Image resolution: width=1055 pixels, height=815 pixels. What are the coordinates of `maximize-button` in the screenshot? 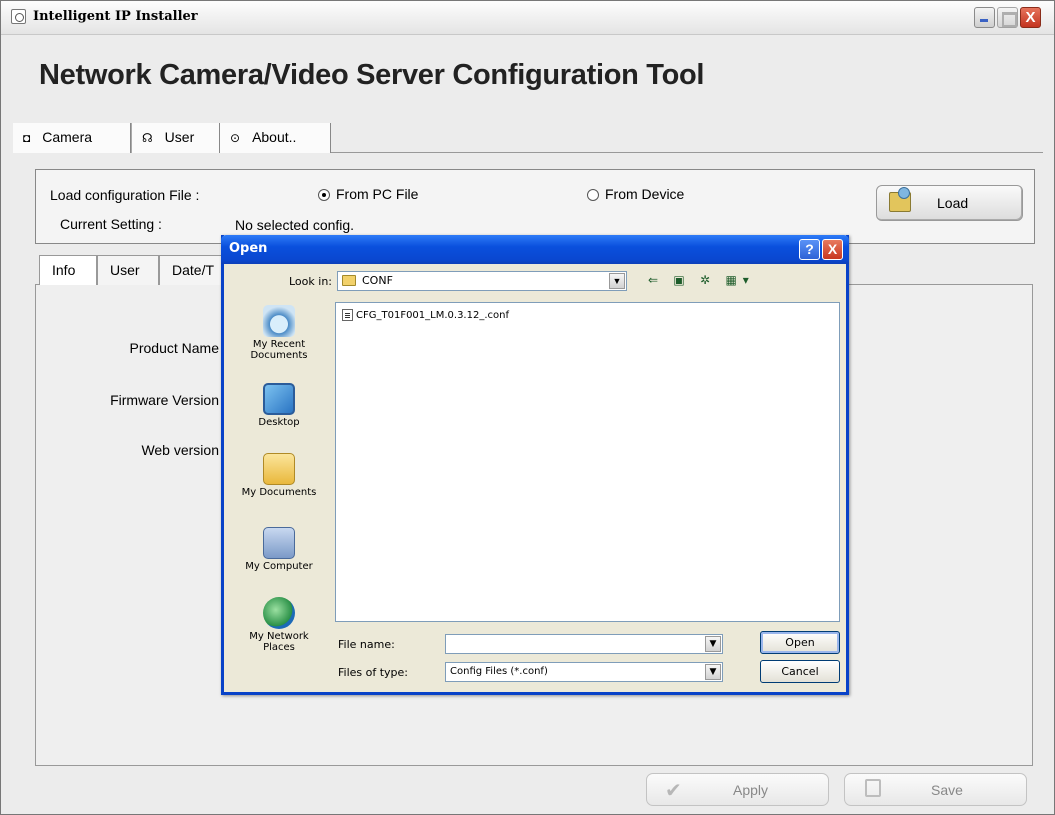 It's located at (1007, 17).